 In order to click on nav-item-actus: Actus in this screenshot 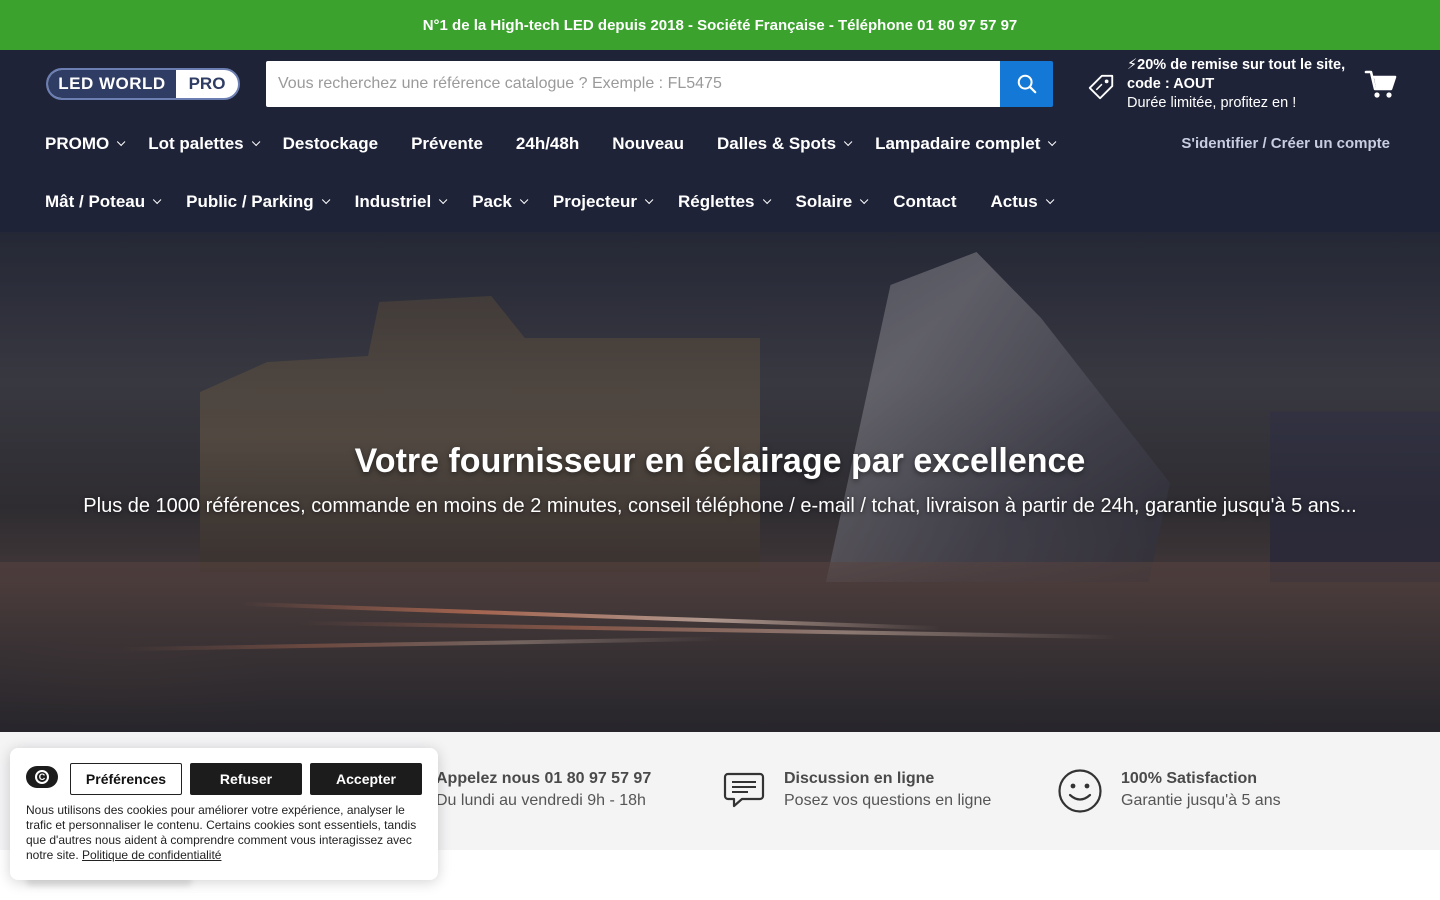, I will do `click(1023, 202)`.